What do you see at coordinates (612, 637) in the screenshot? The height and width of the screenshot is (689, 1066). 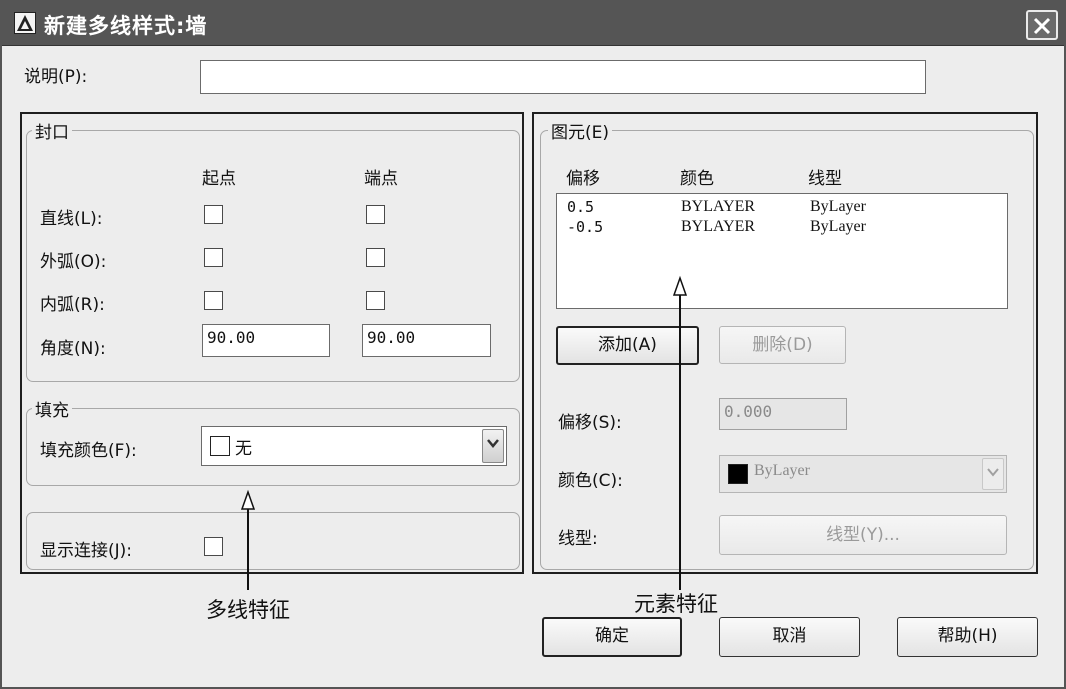 I see `ok-button: 确定` at bounding box center [612, 637].